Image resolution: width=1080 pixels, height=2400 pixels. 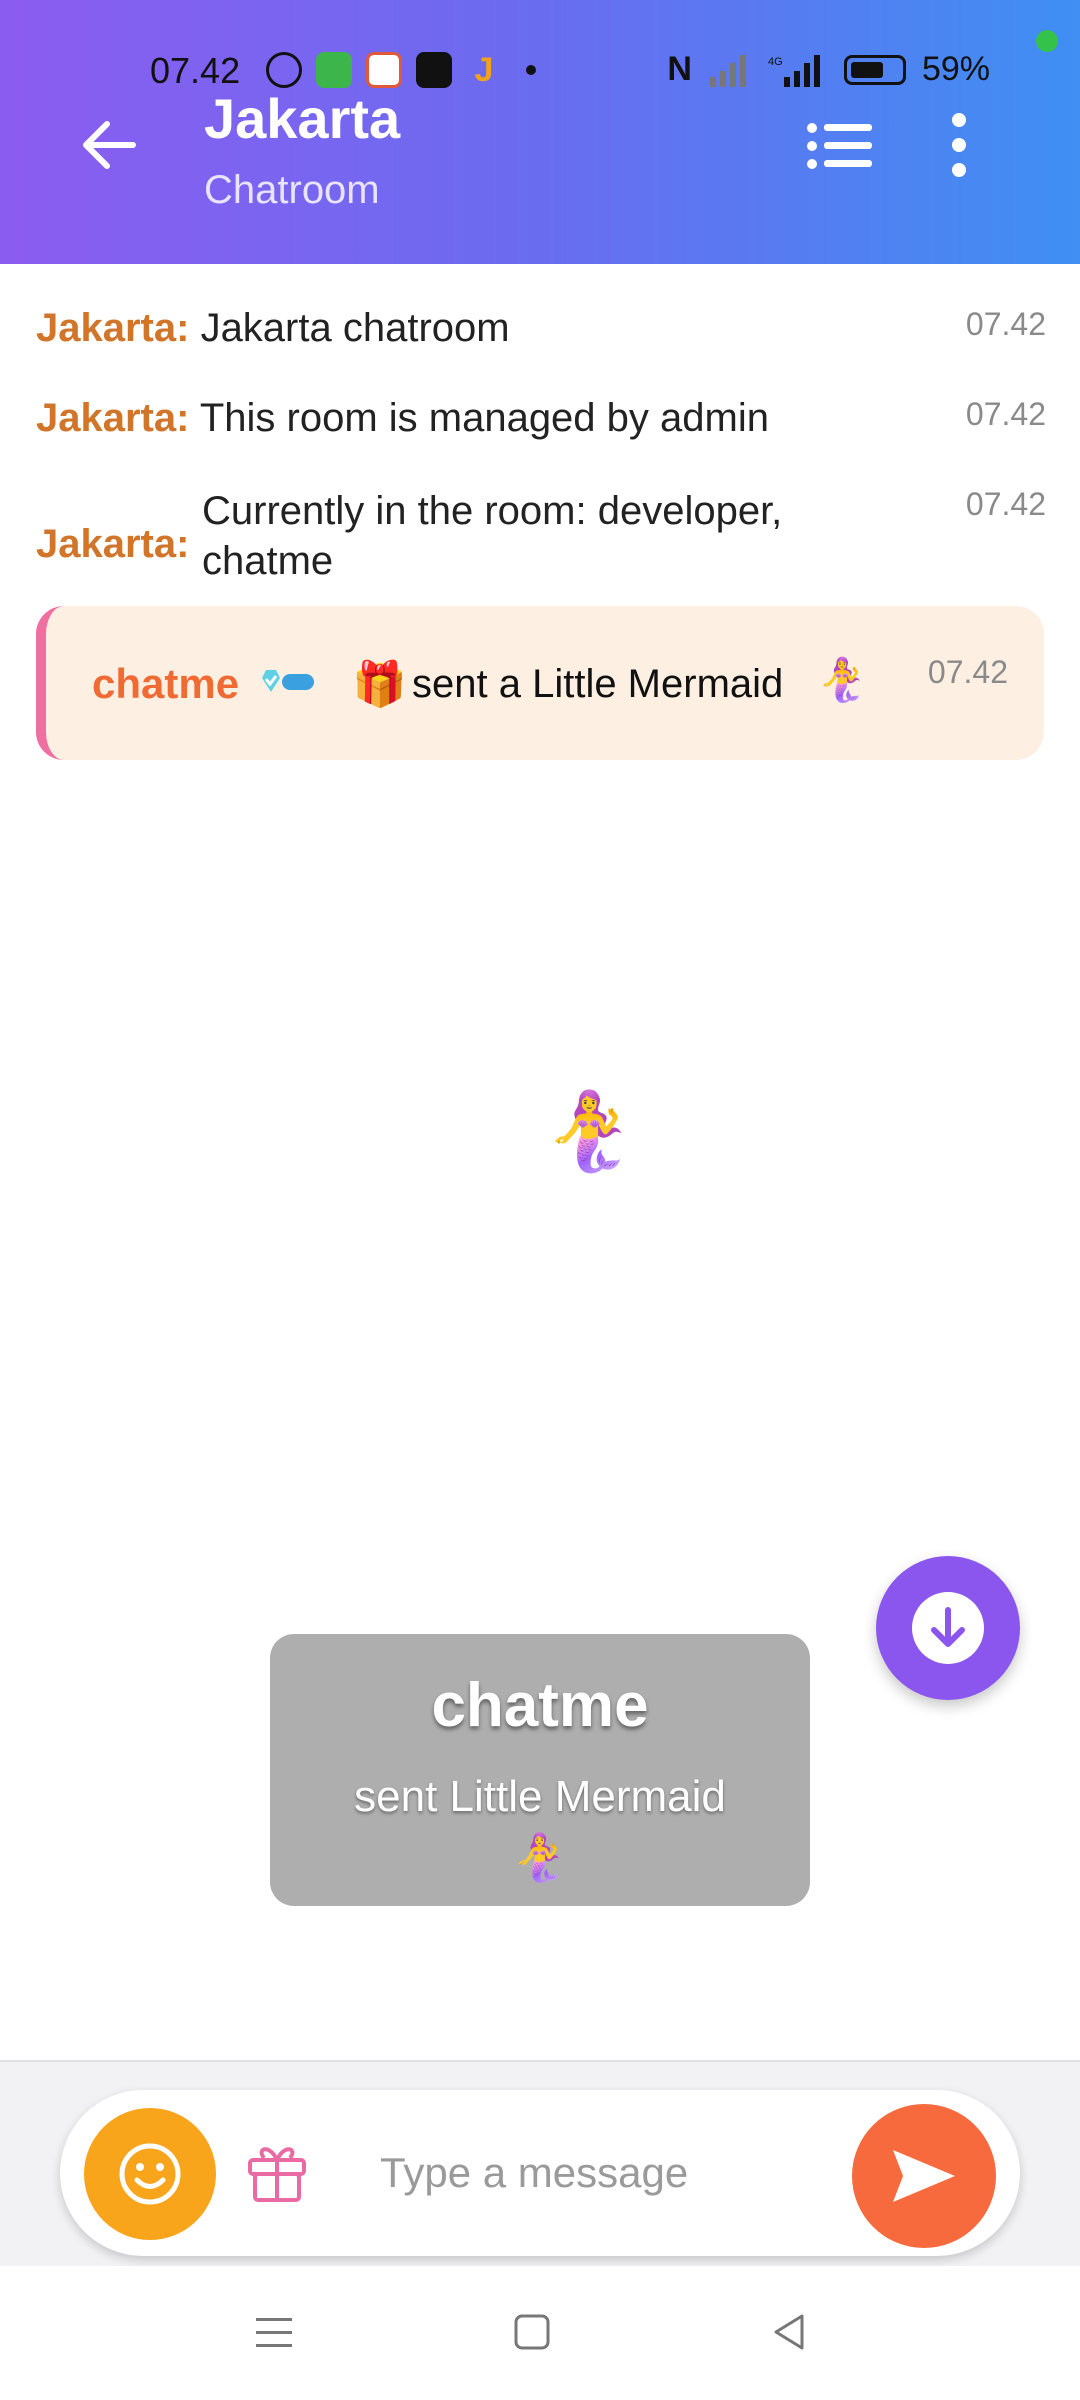 What do you see at coordinates (379, 684) in the screenshot?
I see `gift-box-icon: 🎁` at bounding box center [379, 684].